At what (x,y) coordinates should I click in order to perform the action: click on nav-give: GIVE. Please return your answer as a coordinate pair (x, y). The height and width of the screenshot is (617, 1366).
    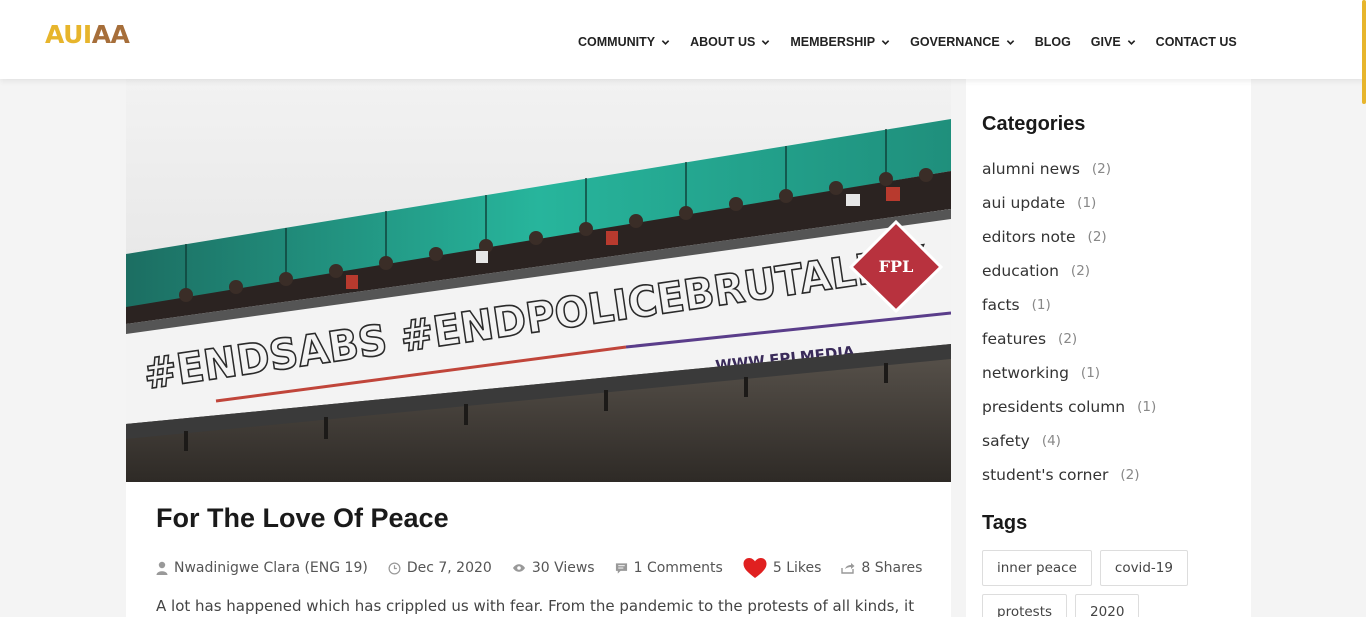
    Looking at the image, I should click on (1113, 42).